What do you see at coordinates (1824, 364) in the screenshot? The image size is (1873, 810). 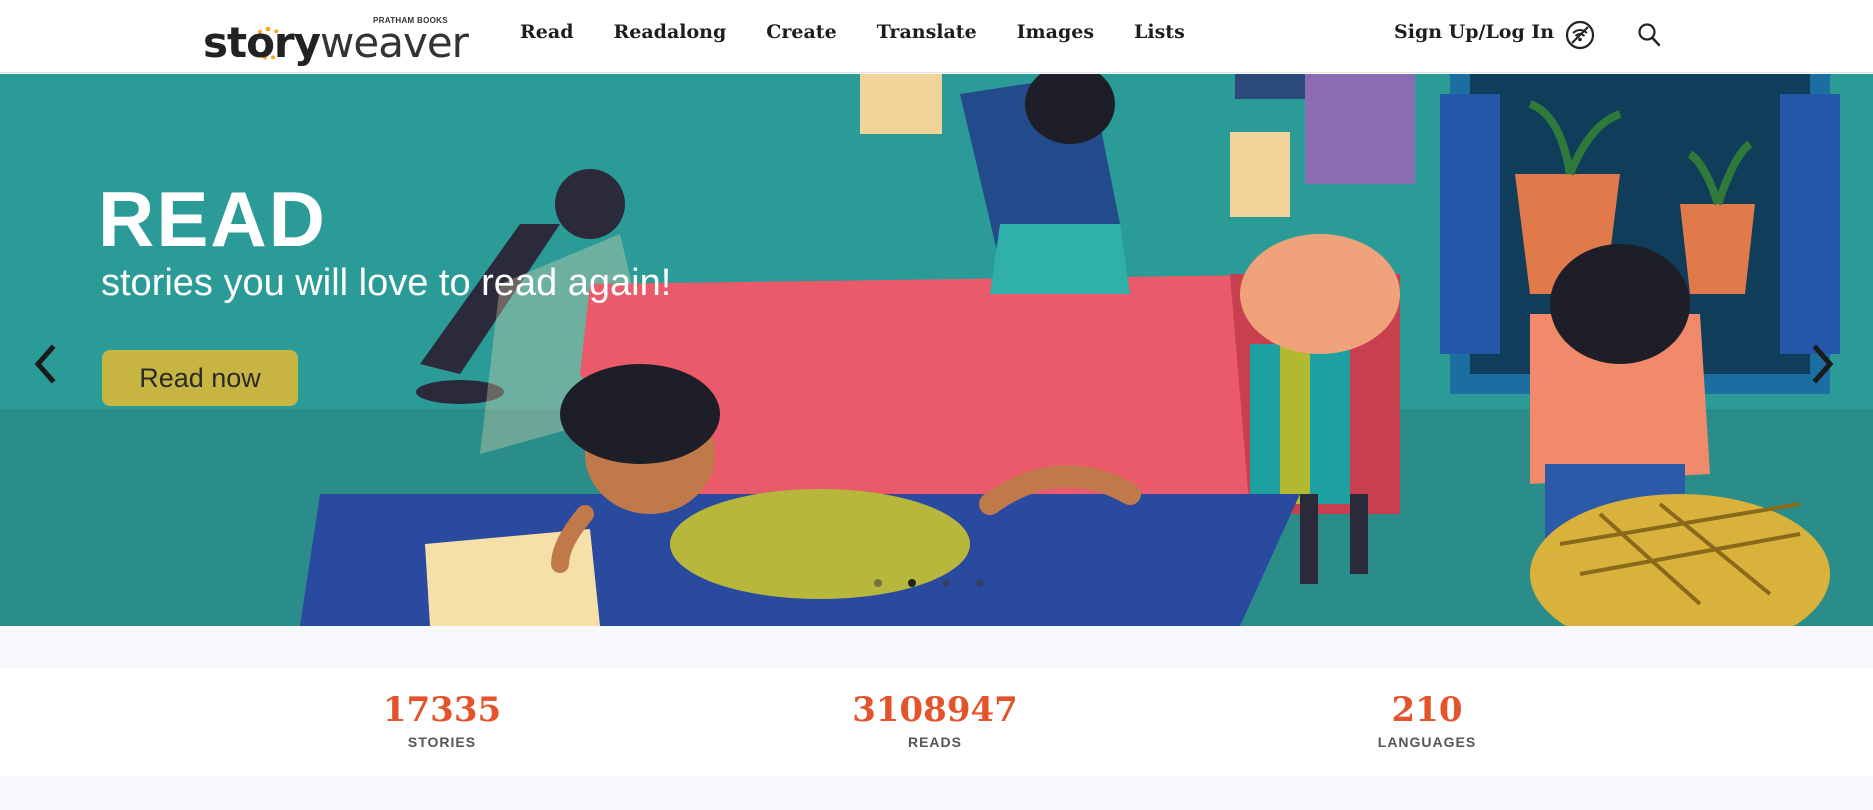 I see `carousel-next-icon` at bounding box center [1824, 364].